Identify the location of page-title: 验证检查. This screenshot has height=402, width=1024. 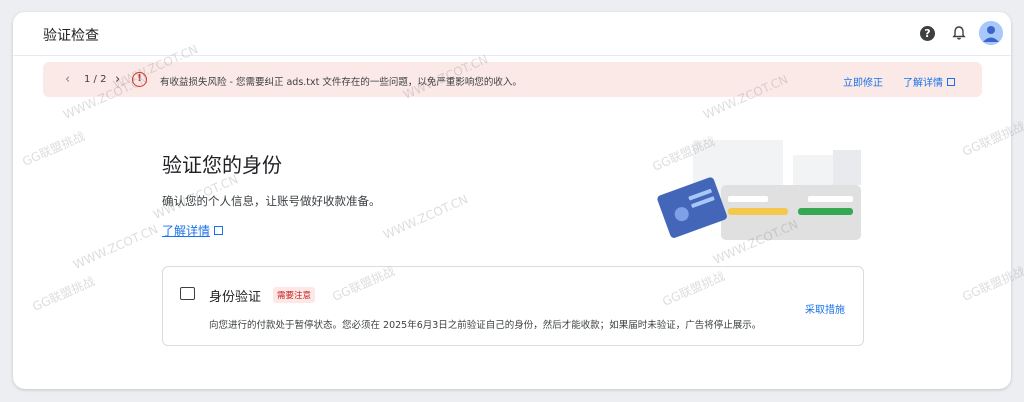
(71, 36).